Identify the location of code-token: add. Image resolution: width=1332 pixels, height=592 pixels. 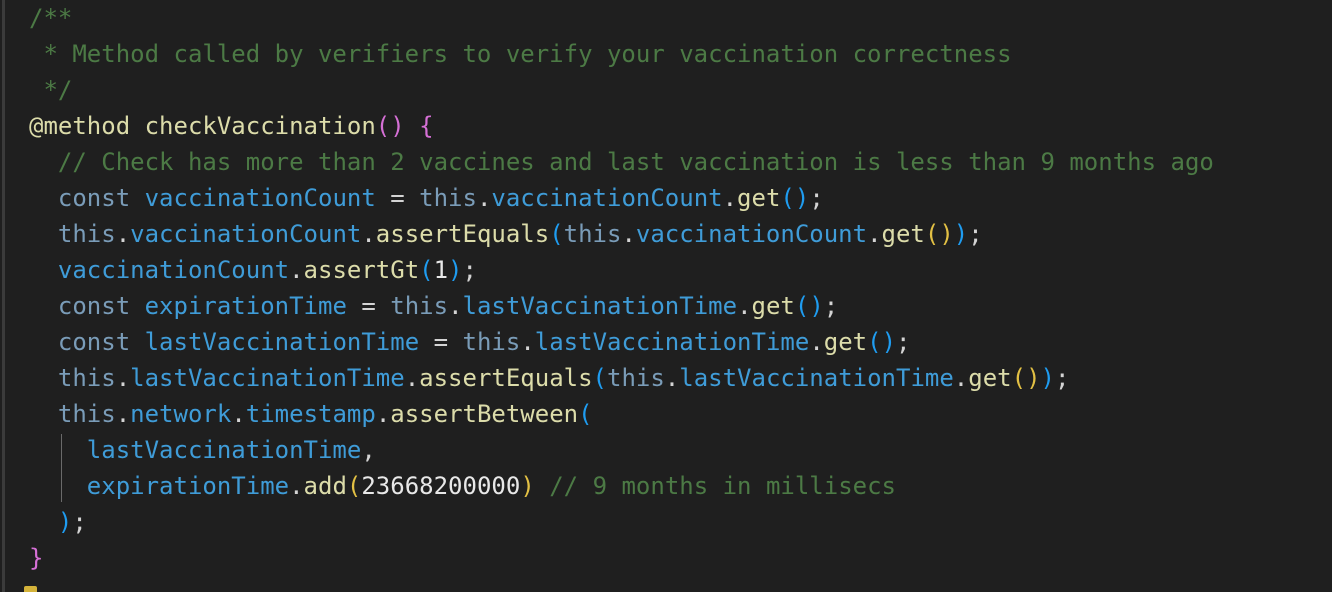
(325, 486).